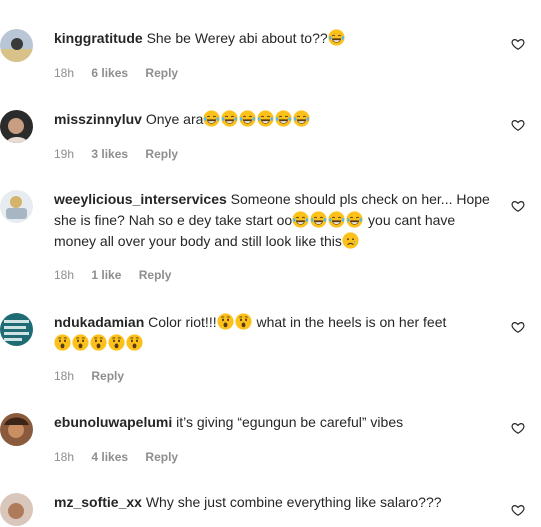 The width and height of the screenshot is (541, 527). Describe the element at coordinates (106, 275) in the screenshot. I see `comment-likes: 1 like` at that location.